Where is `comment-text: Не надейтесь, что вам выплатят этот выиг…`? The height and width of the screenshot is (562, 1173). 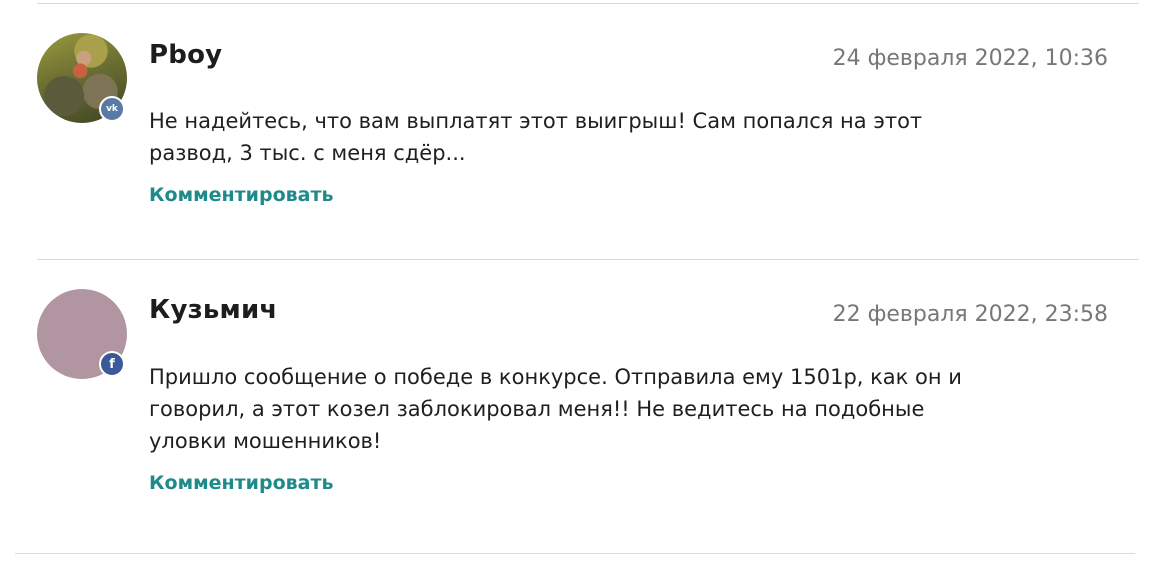
comment-text: Не надейтесь, что вам выплатят этот выиг… is located at coordinates (579, 137).